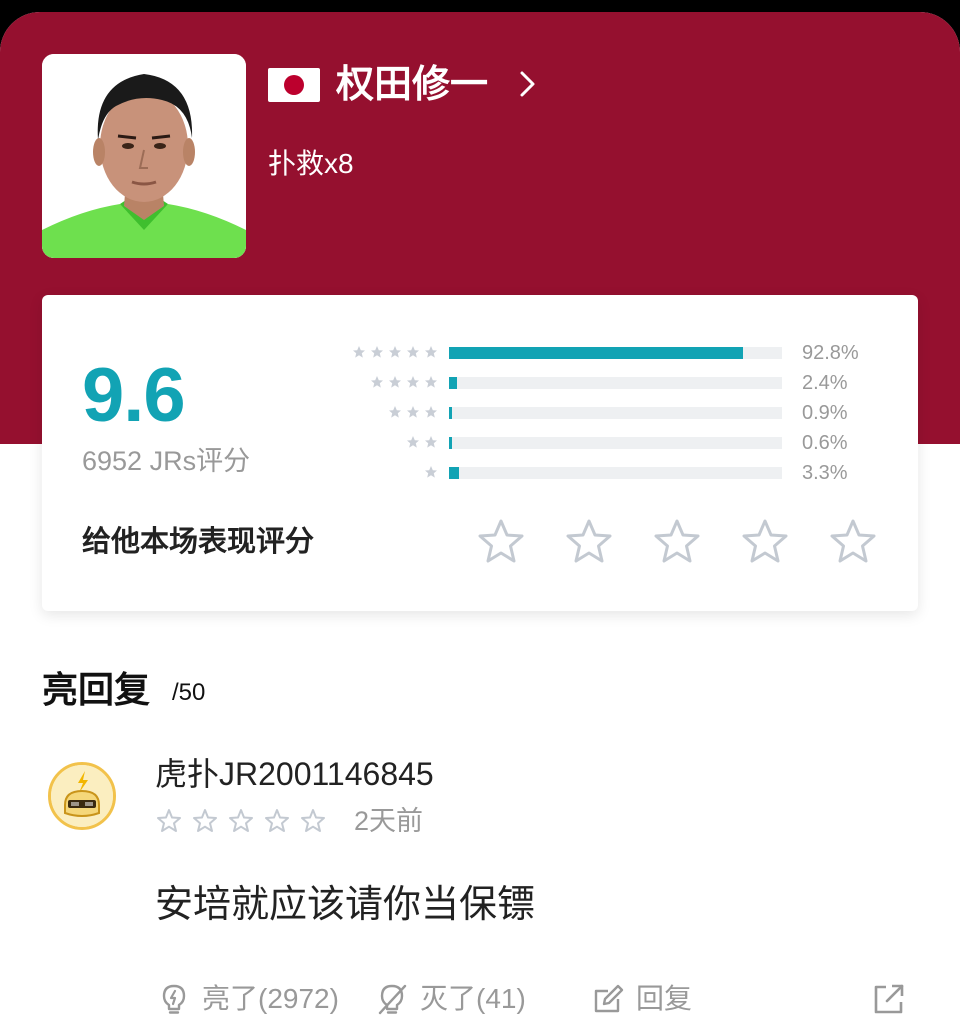 The height and width of the screenshot is (1034, 960). I want to click on like-label: 亮了(2972), so click(270, 998).